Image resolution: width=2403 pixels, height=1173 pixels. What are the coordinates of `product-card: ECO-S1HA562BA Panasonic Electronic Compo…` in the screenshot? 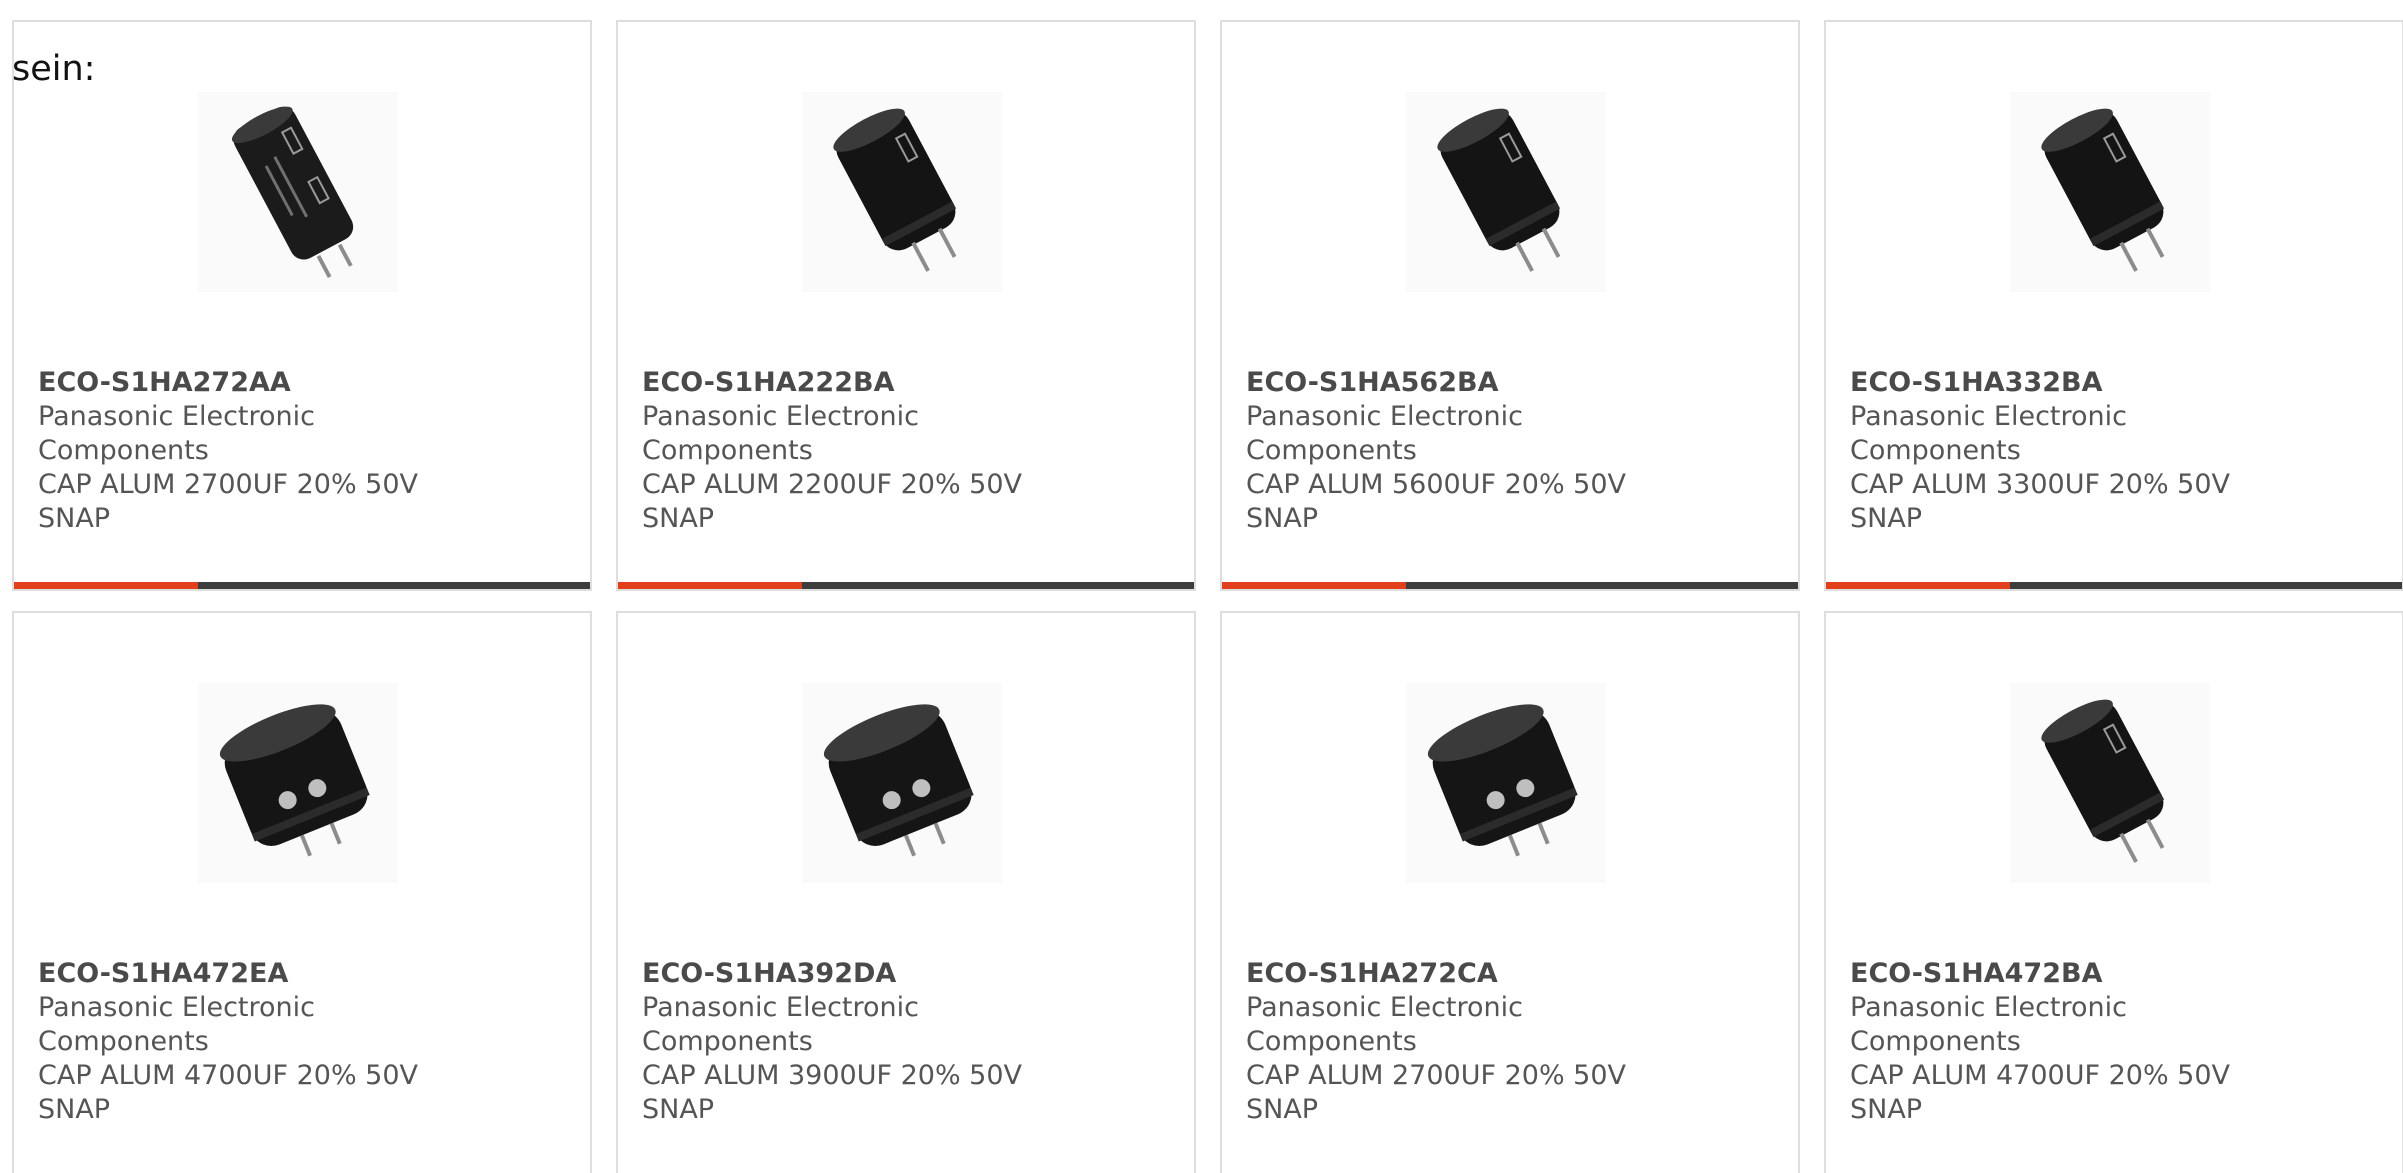 It's located at (1510, 305).